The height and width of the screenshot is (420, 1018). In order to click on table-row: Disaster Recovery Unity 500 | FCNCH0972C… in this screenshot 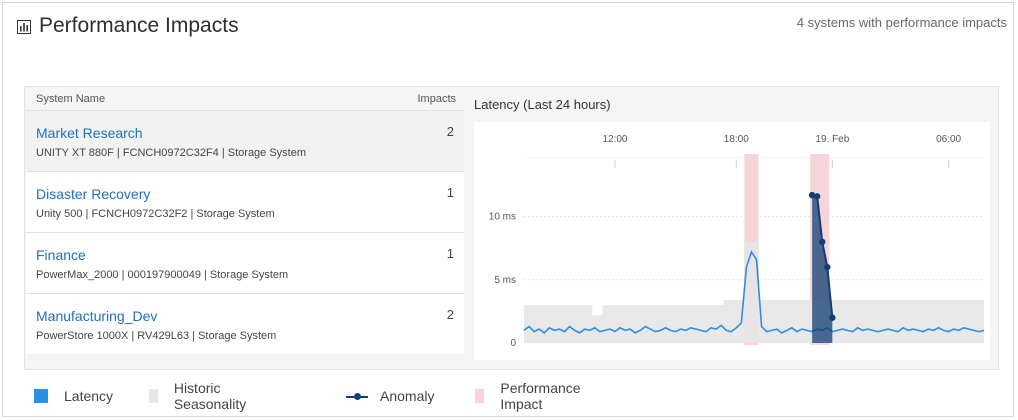, I will do `click(245, 201)`.